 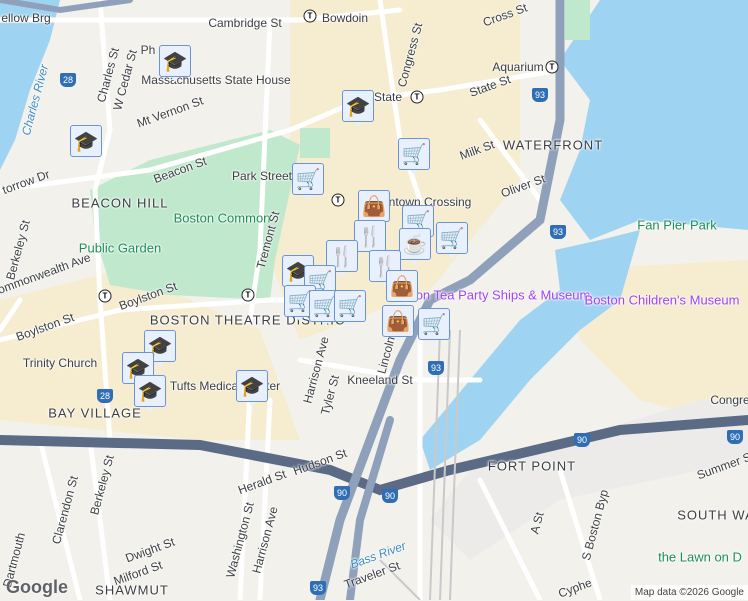 What do you see at coordinates (120, 203) in the screenshot?
I see `map-label-beacon-hill: BEACON HILL` at bounding box center [120, 203].